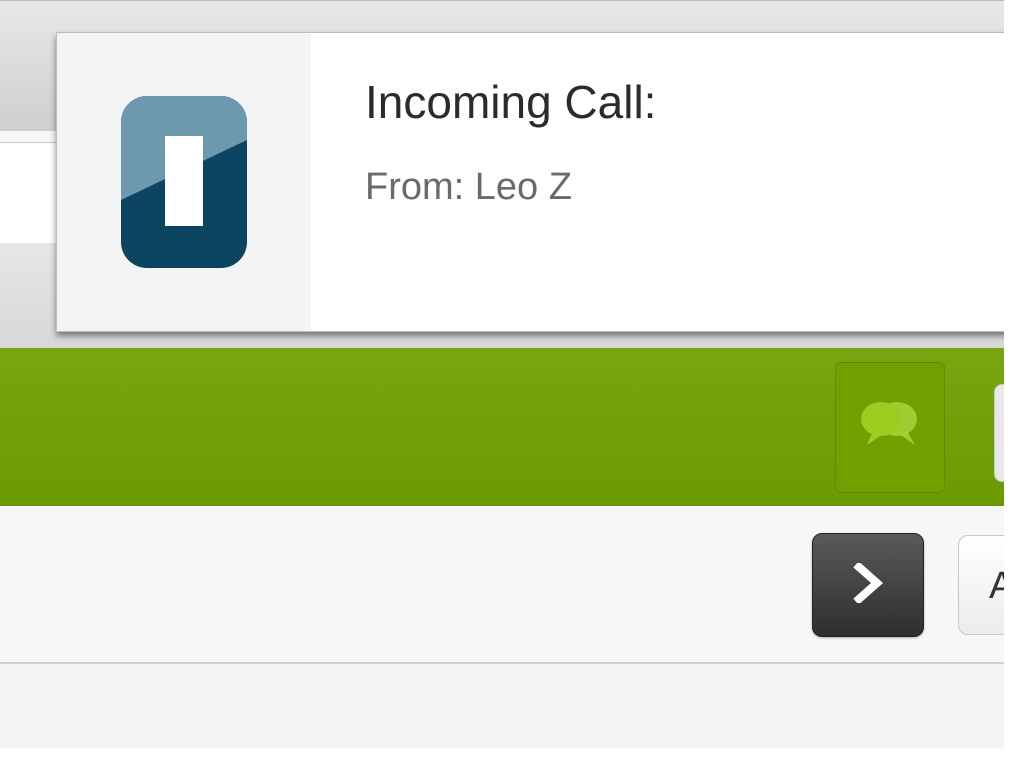  Describe the element at coordinates (999, 433) in the screenshot. I see `header-side-button` at that location.